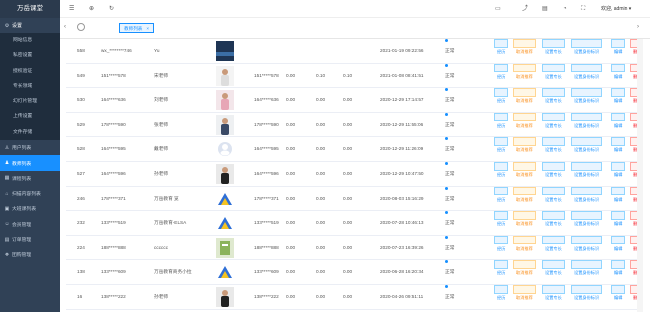 The image size is (650, 312). What do you see at coordinates (65, 27) in the screenshot?
I see `chevron-left-icon: ‹` at bounding box center [65, 27].